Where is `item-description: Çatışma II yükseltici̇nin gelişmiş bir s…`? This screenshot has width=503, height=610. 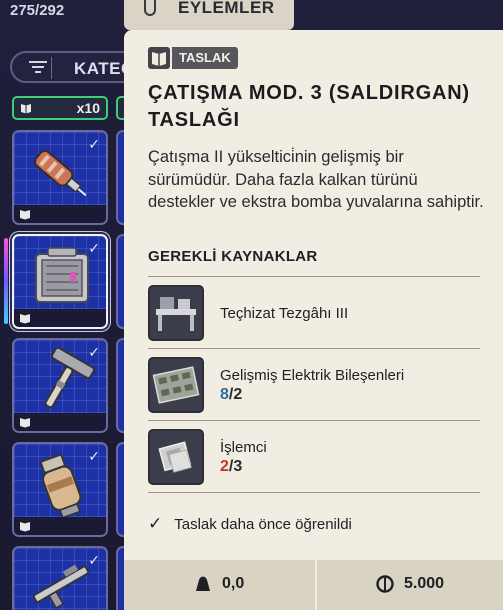
item-description: Çatışma II yükseltici̇nin gelişmiş bir s… is located at coordinates (316, 179).